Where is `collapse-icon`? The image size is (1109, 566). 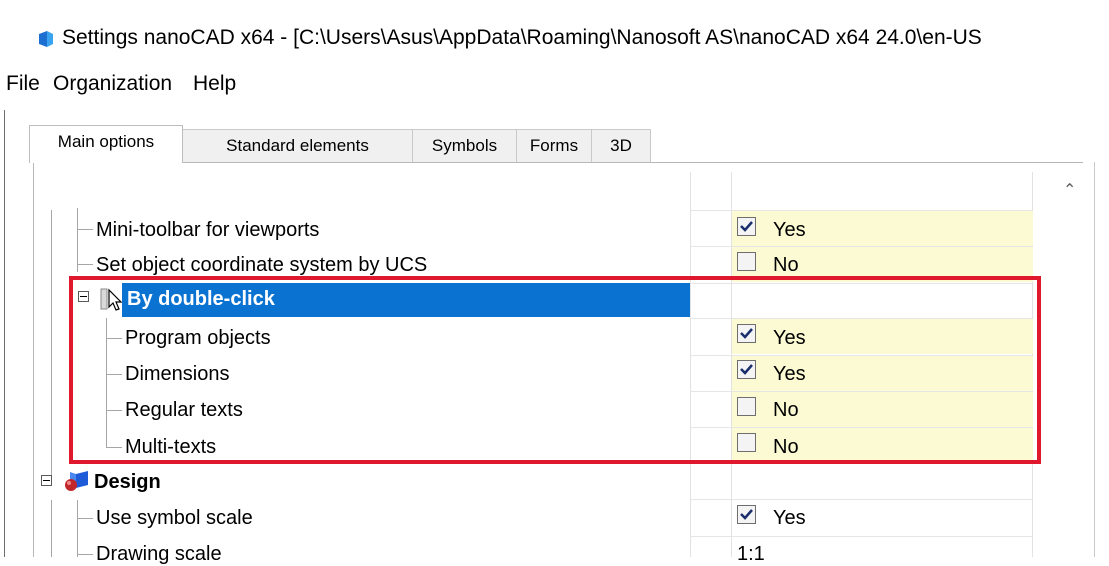
collapse-icon is located at coordinates (46, 480).